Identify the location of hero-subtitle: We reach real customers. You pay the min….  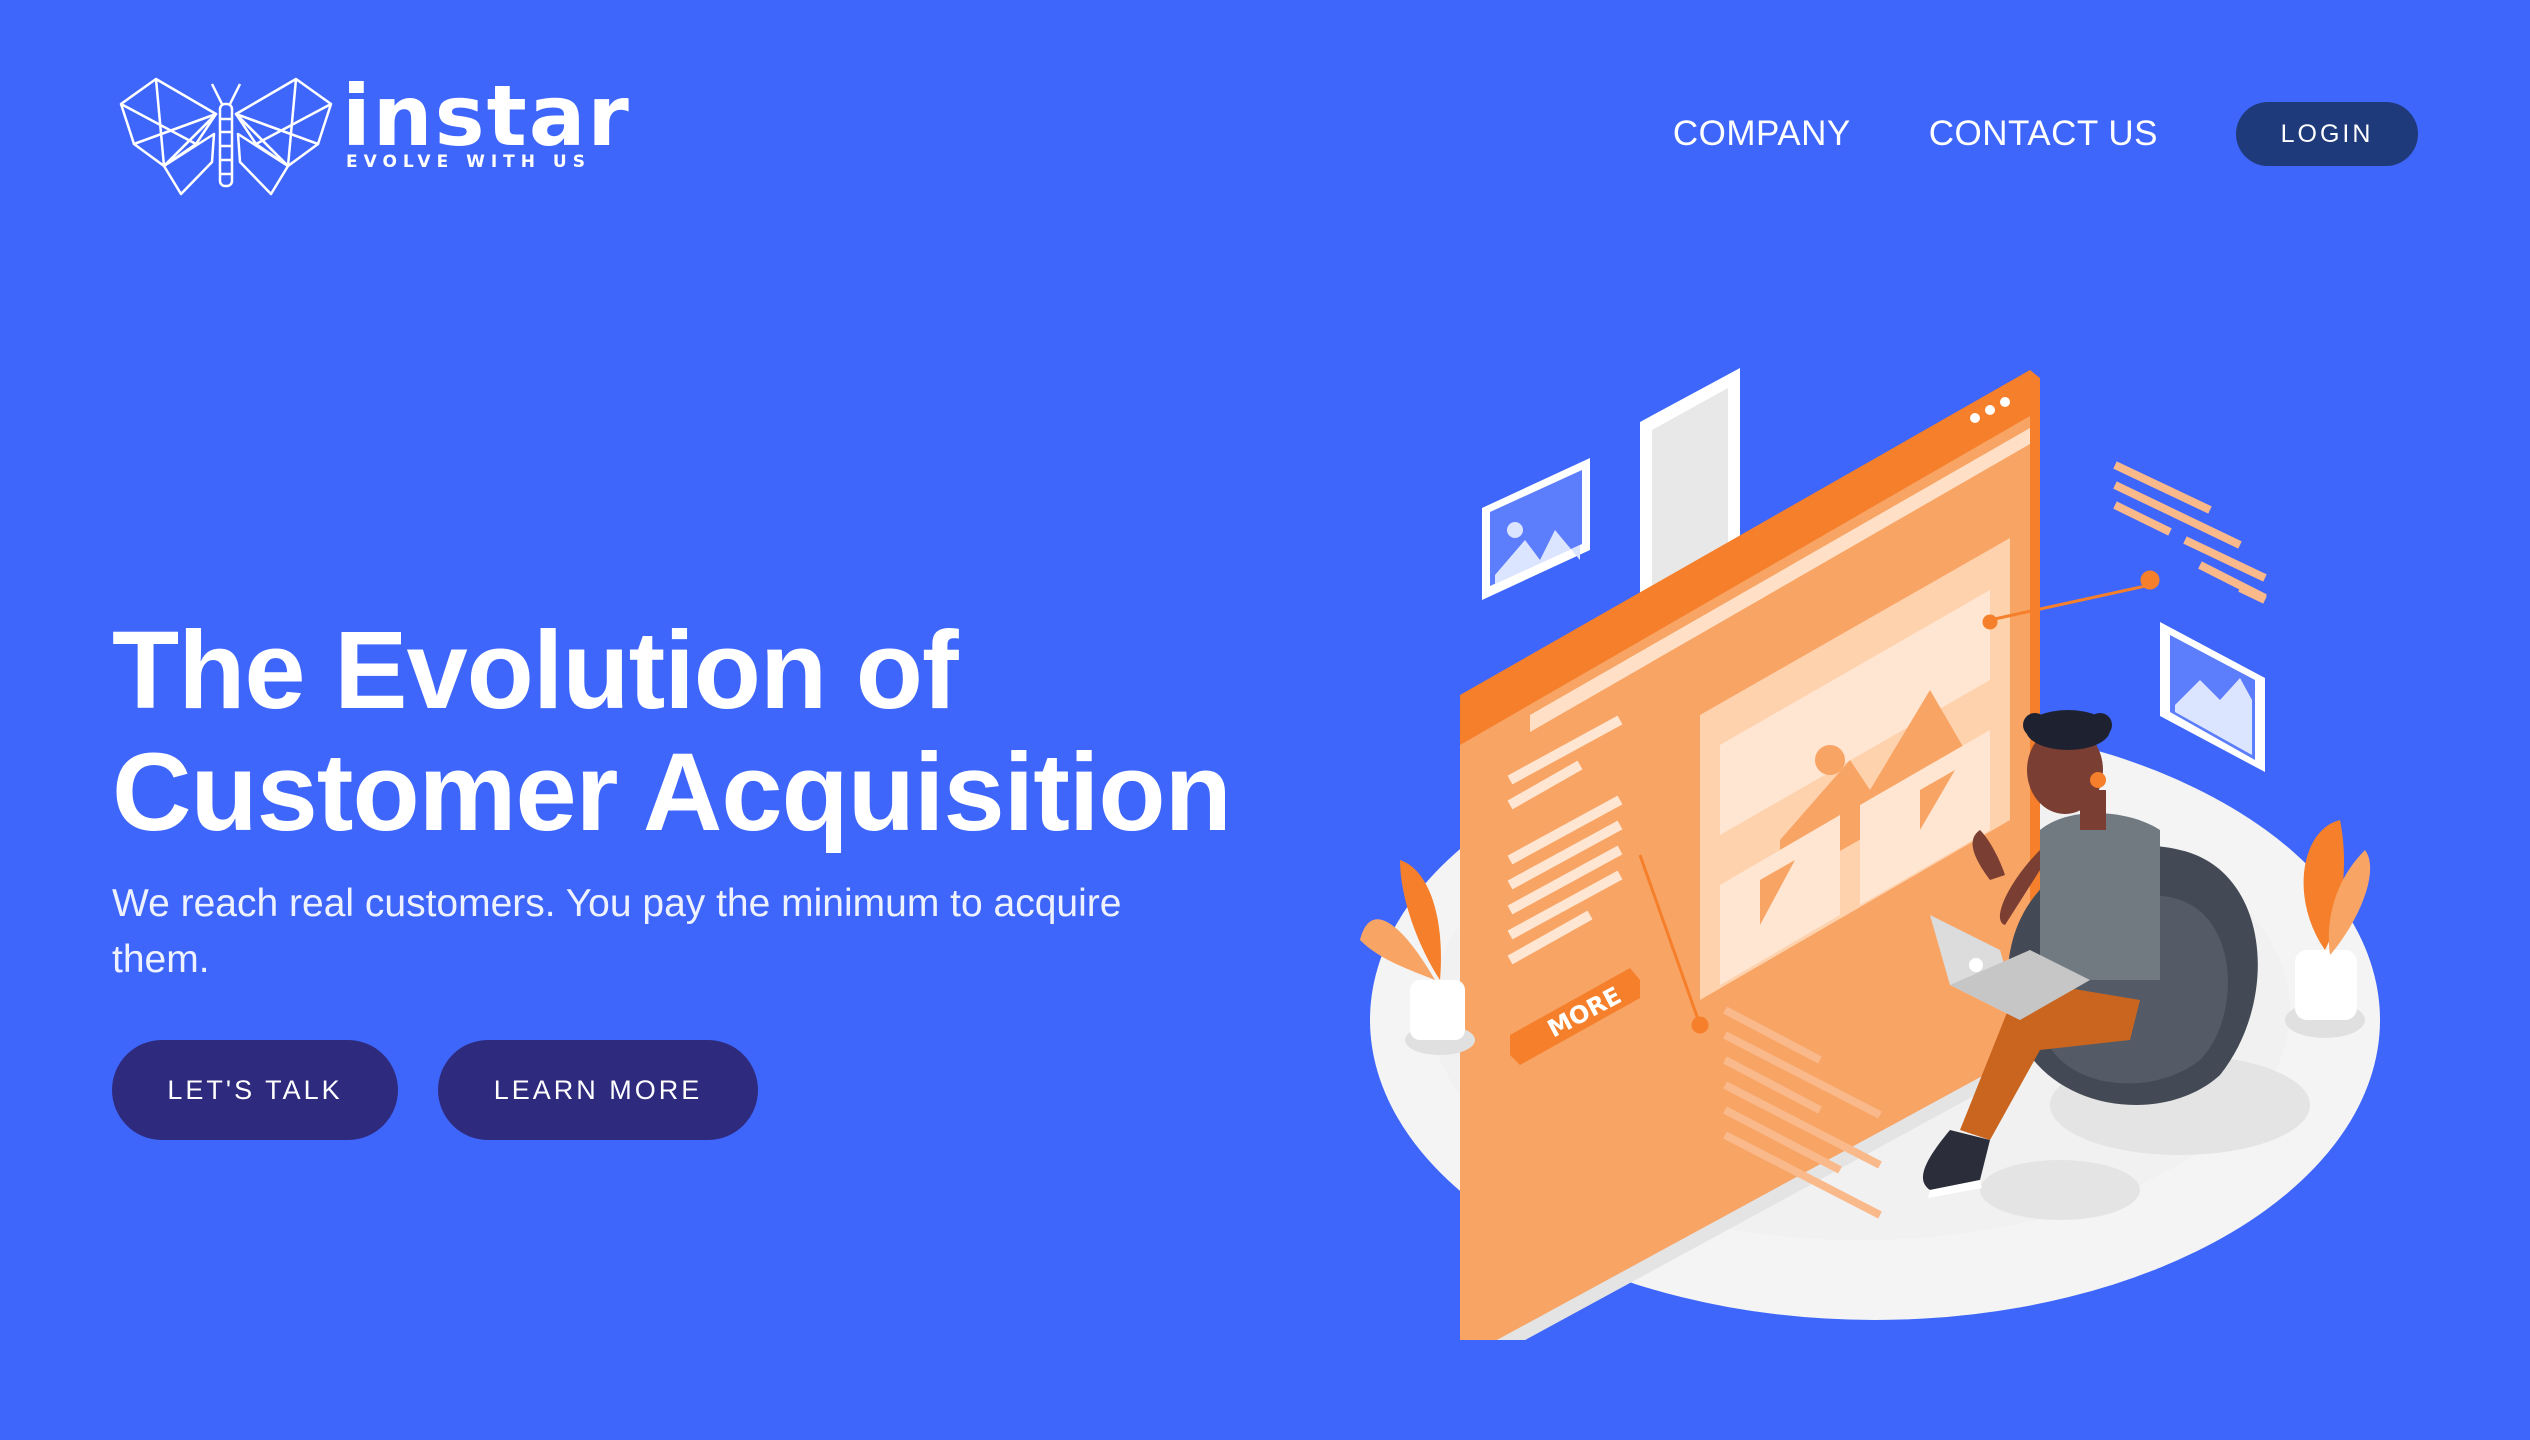
(617, 931).